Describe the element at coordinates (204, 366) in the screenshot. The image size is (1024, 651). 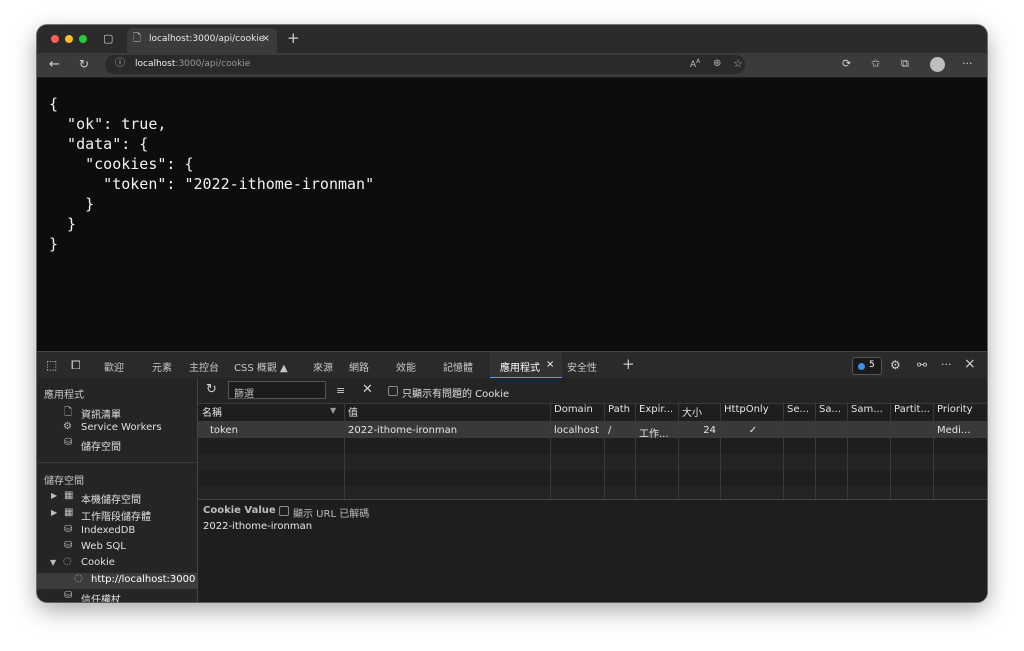
I see `tab-console: 主控台` at that location.